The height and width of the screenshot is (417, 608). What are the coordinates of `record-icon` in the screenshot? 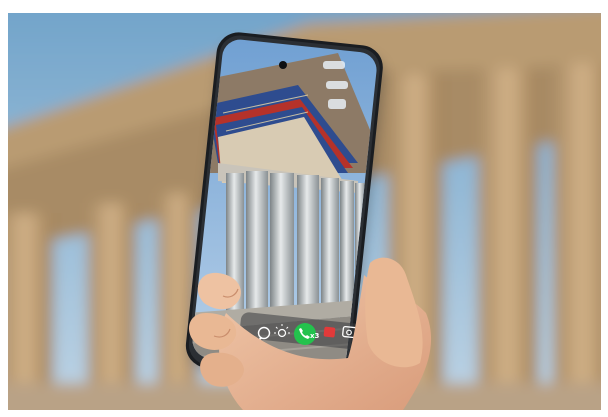 It's located at (329, 332).